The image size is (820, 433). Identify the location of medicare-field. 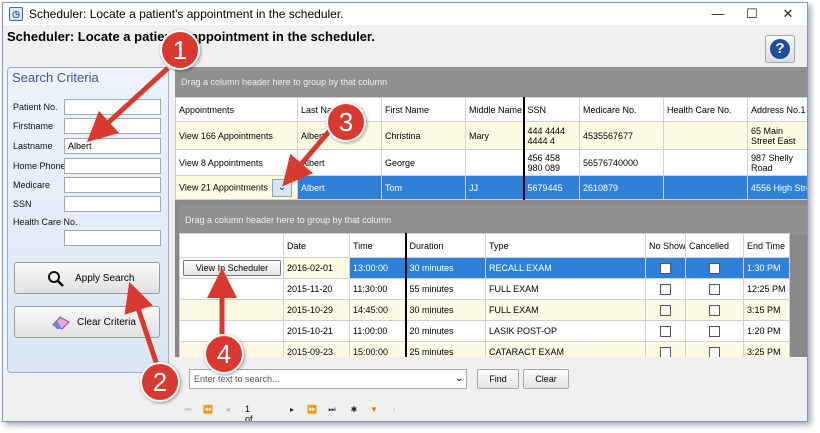
(112, 185).